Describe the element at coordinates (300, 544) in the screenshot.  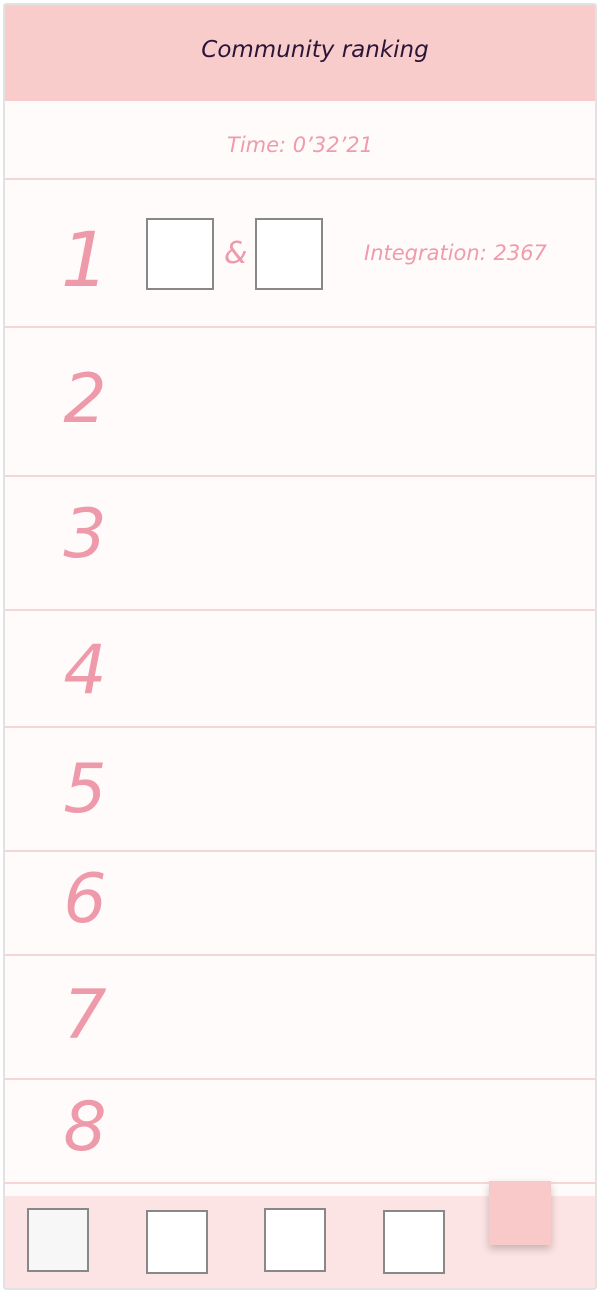
I see `ranking-row-3: 3` at that location.